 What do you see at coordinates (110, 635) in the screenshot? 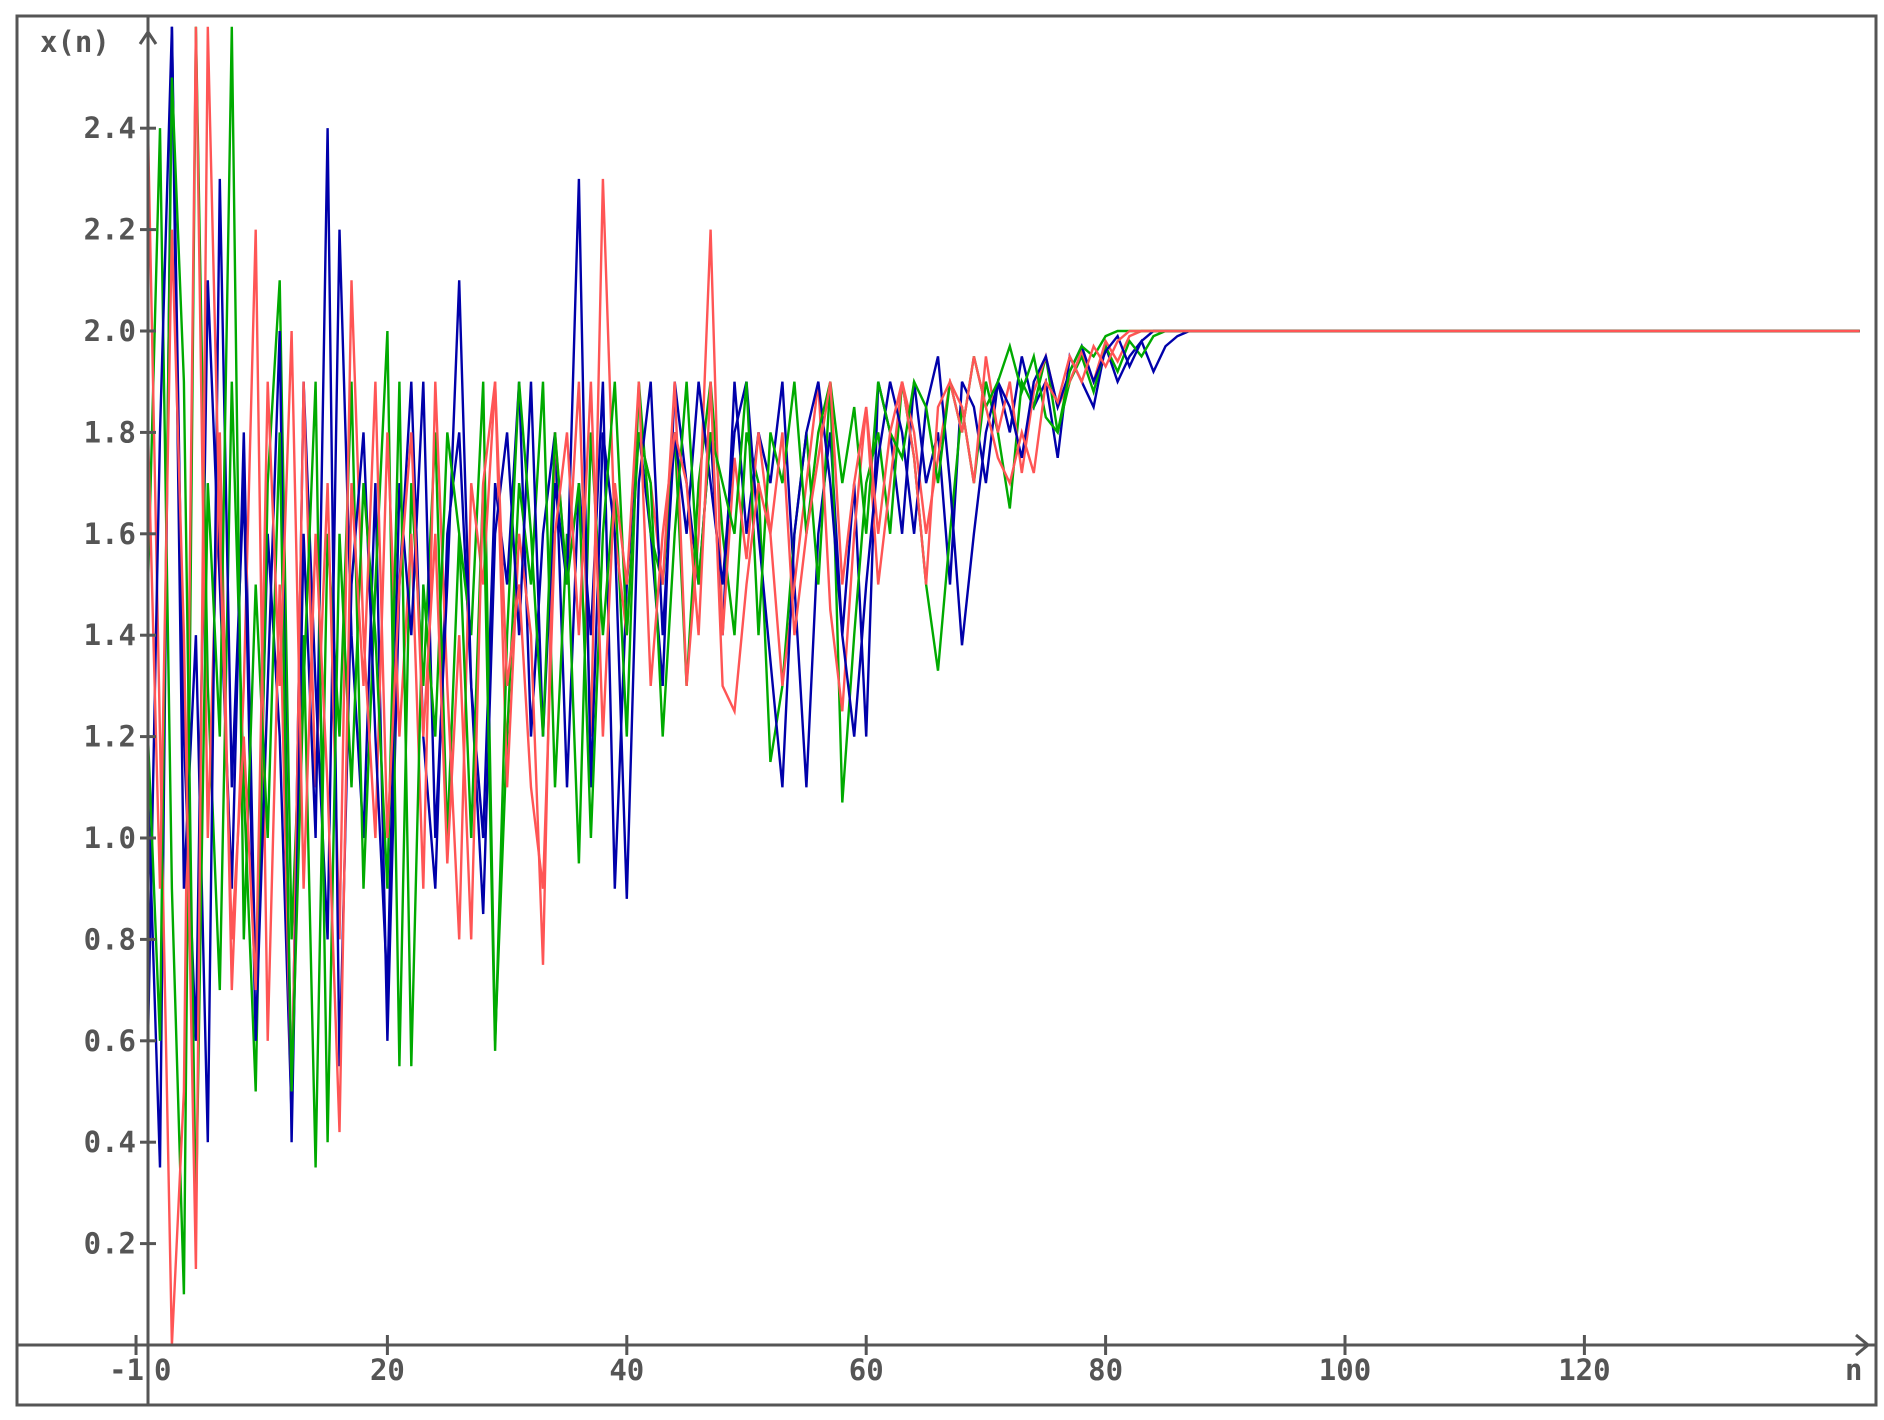
I see `y-tick-label: 1.4` at bounding box center [110, 635].